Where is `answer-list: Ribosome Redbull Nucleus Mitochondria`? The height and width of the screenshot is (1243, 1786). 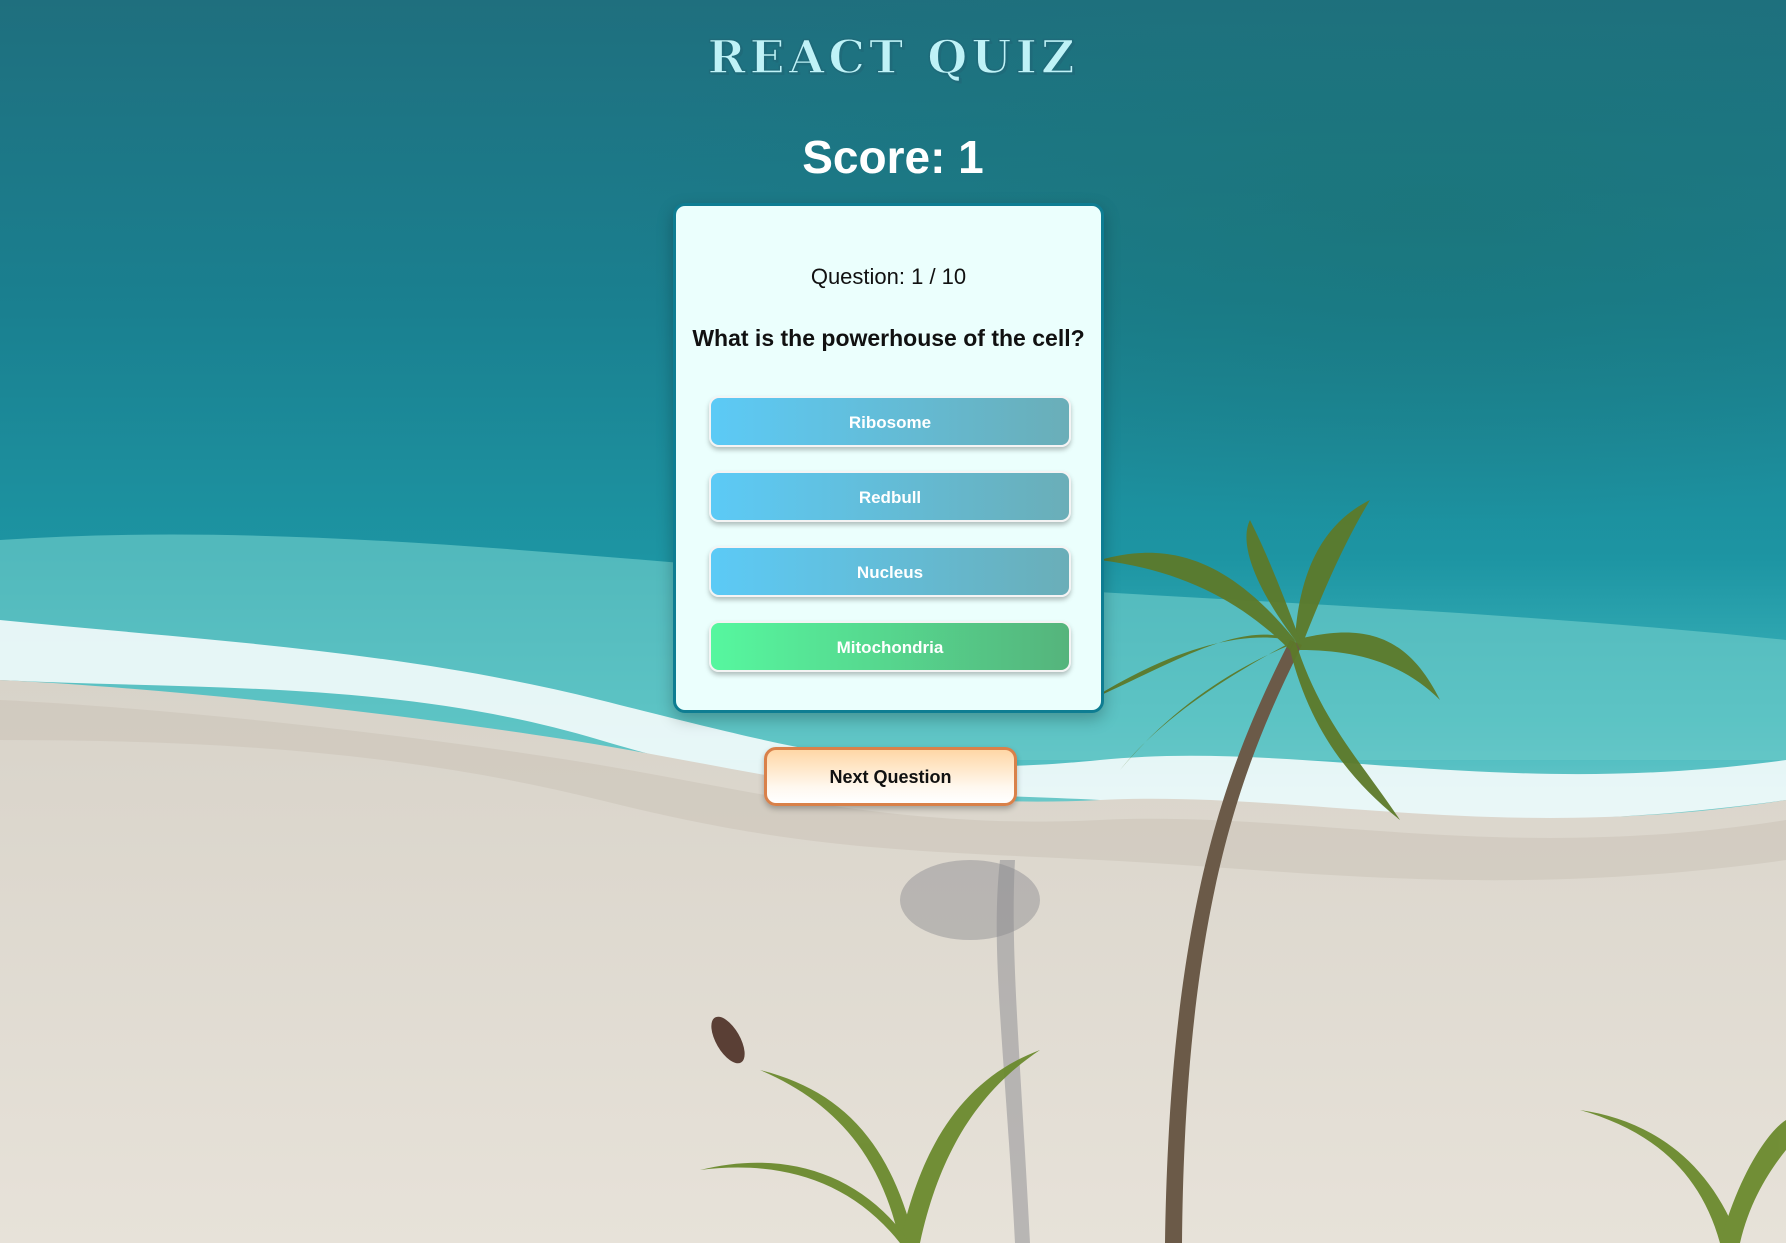
answer-list: Ribosome Redbull Nucleus Mitochondria is located at coordinates (890, 546).